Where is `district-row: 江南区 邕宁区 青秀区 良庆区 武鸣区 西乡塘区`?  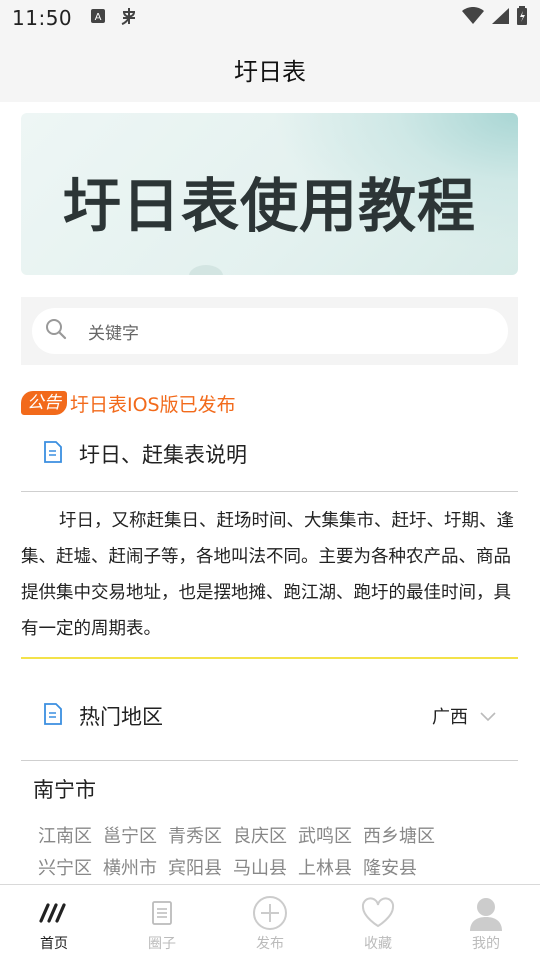 district-row: 江南区 邕宁区 青秀区 良庆区 武鸣区 西乡塘区 is located at coordinates (242, 835).